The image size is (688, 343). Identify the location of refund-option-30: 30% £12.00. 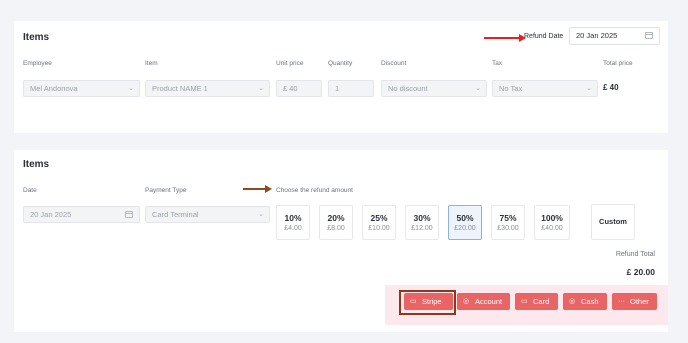
(422, 222).